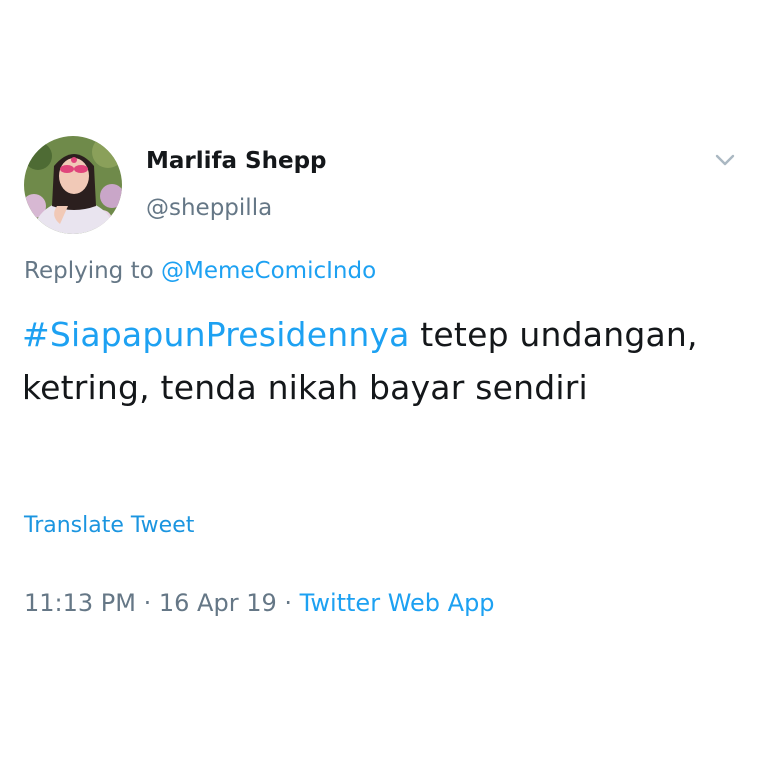 The height and width of the screenshot is (759, 759). I want to click on avatar, so click(73, 185).